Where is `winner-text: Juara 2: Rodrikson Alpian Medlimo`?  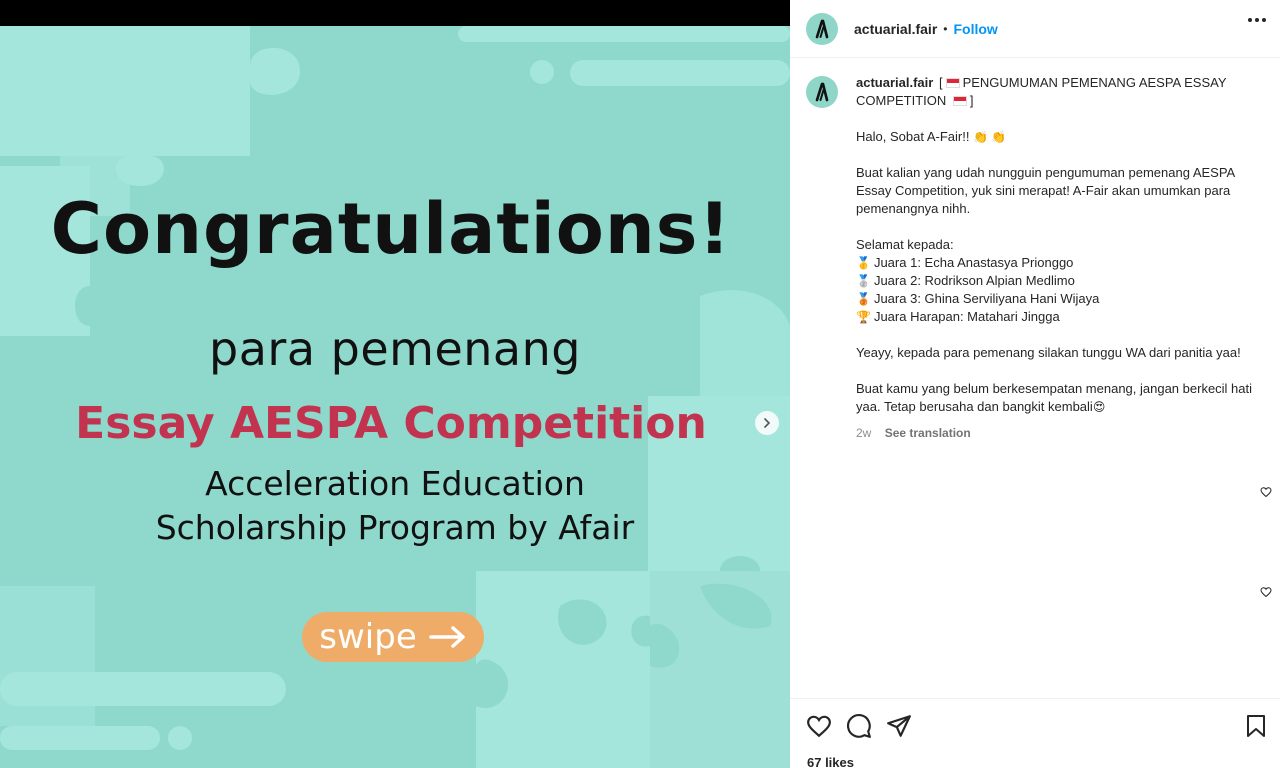 winner-text: Juara 2: Rodrikson Alpian Medlimo is located at coordinates (974, 280).